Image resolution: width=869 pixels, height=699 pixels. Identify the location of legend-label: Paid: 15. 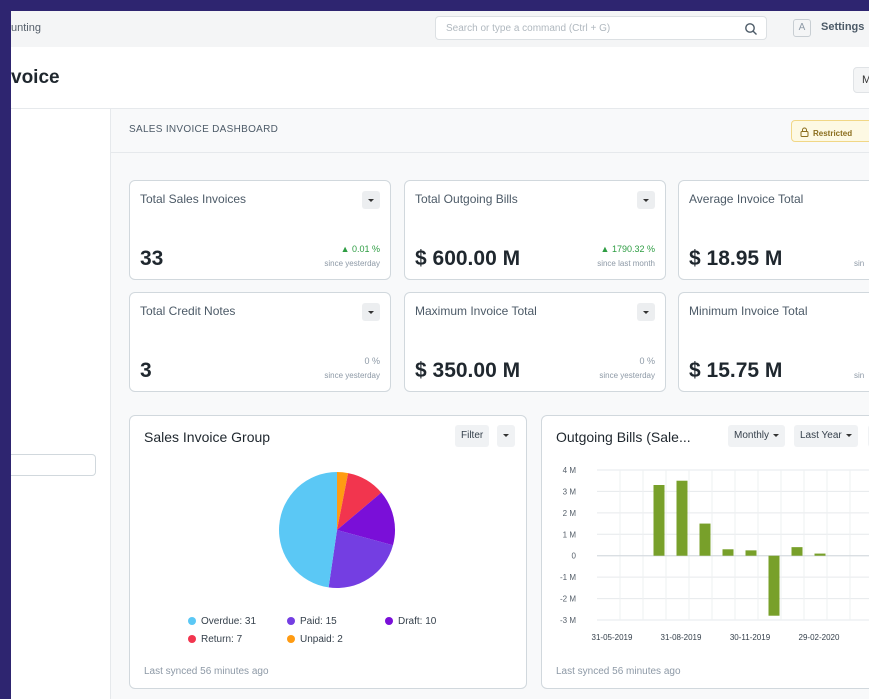
(318, 621).